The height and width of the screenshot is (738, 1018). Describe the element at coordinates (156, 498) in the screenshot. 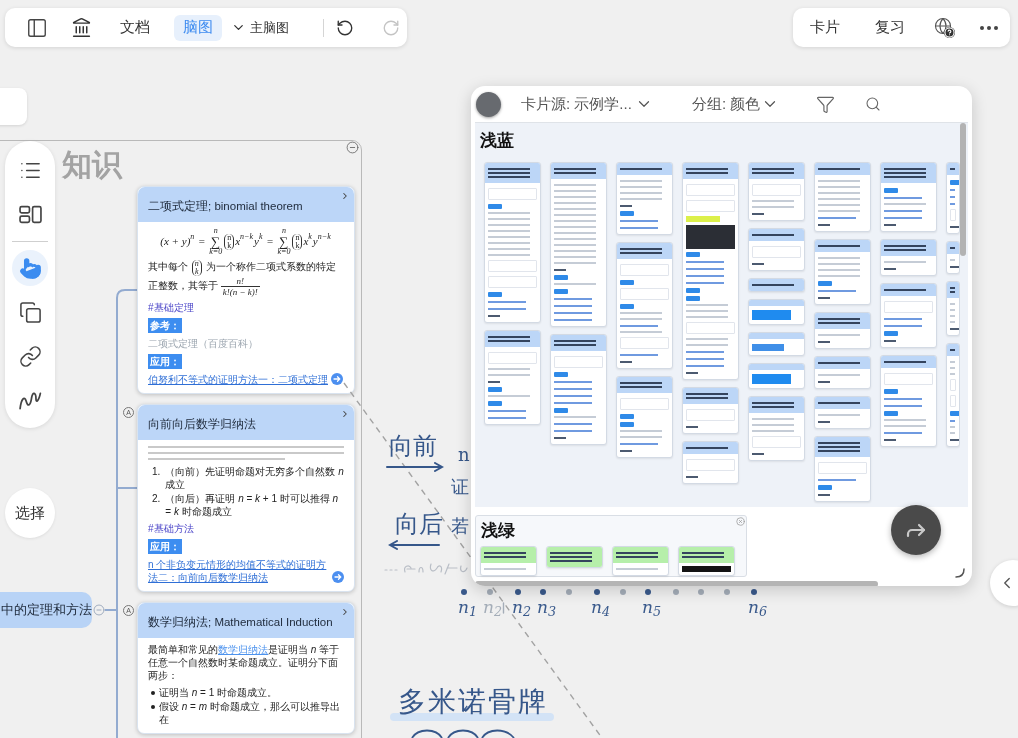

I see `list-number: 2.` at that location.